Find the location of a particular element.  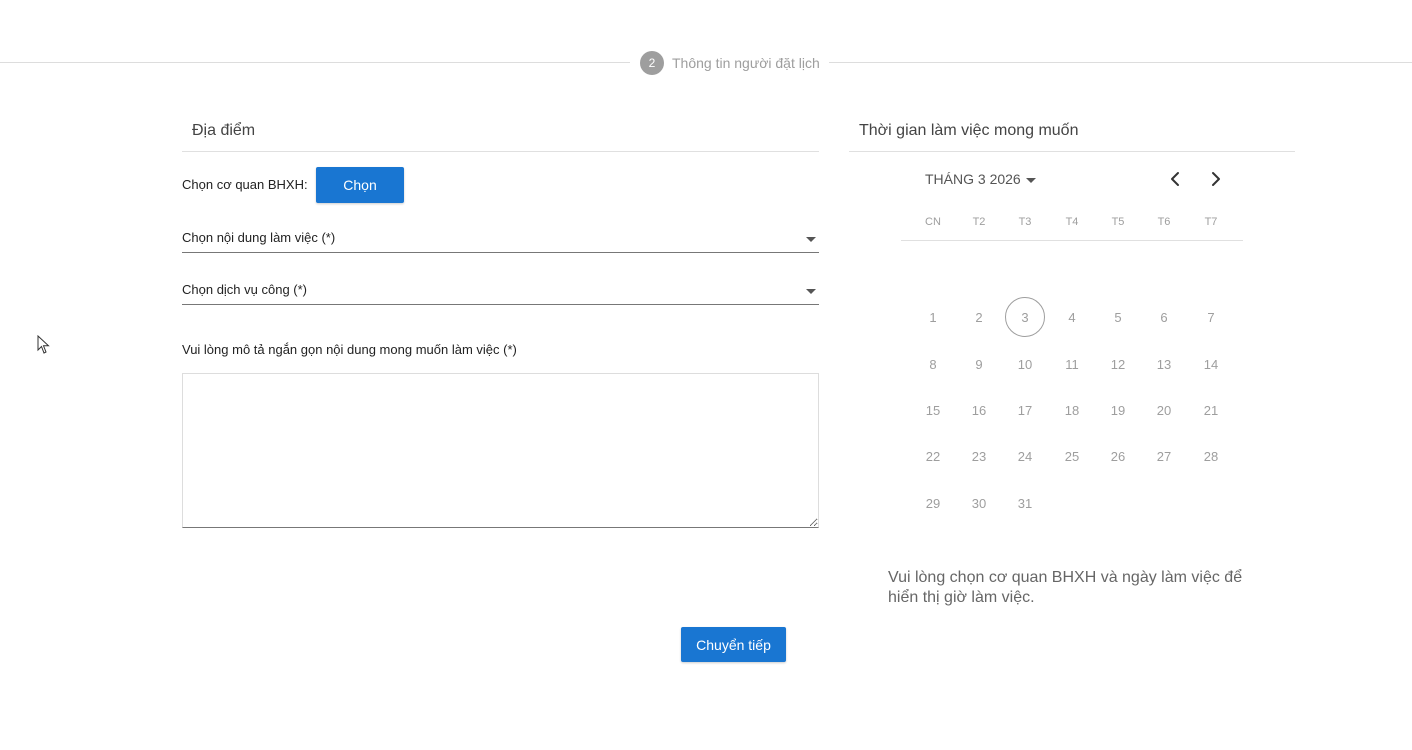

weekday-label: T6 is located at coordinates (1164, 222).